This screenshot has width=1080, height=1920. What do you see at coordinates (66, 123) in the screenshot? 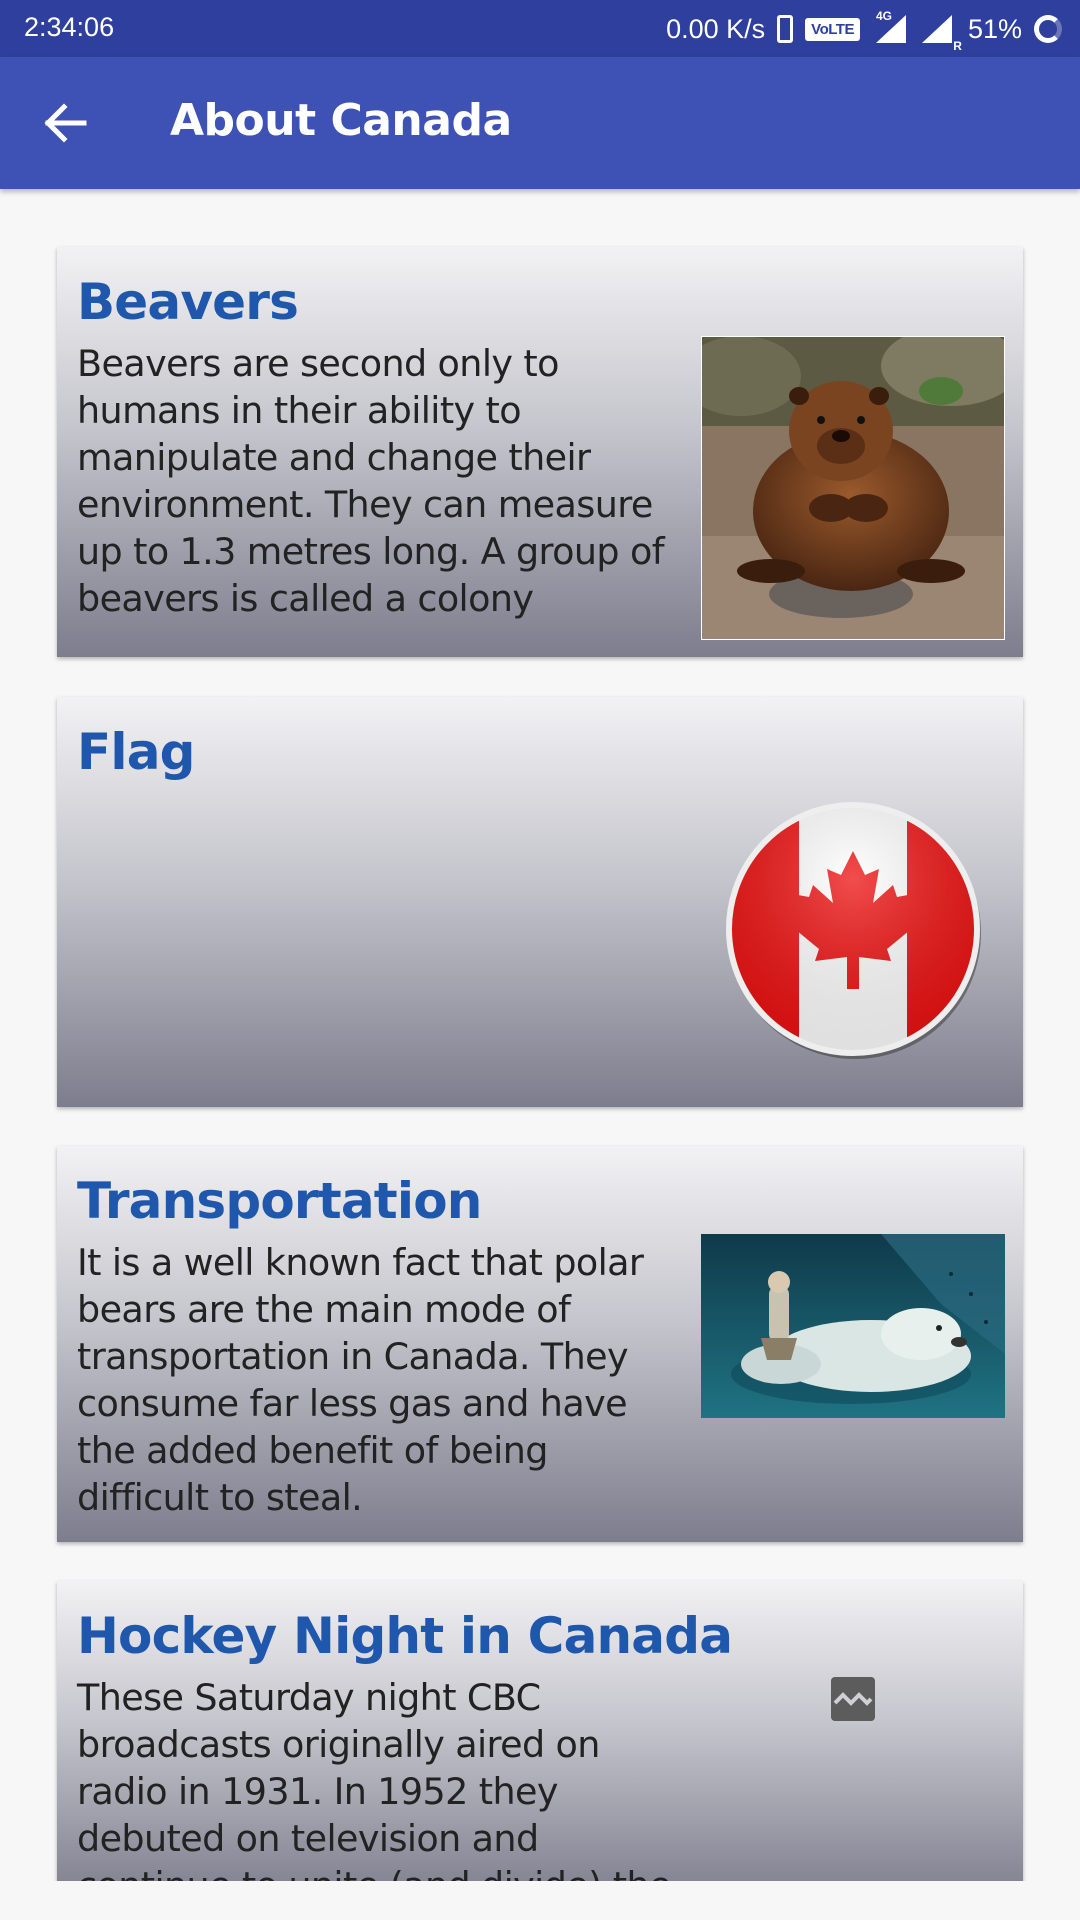
I see `arrow-back-icon` at bounding box center [66, 123].